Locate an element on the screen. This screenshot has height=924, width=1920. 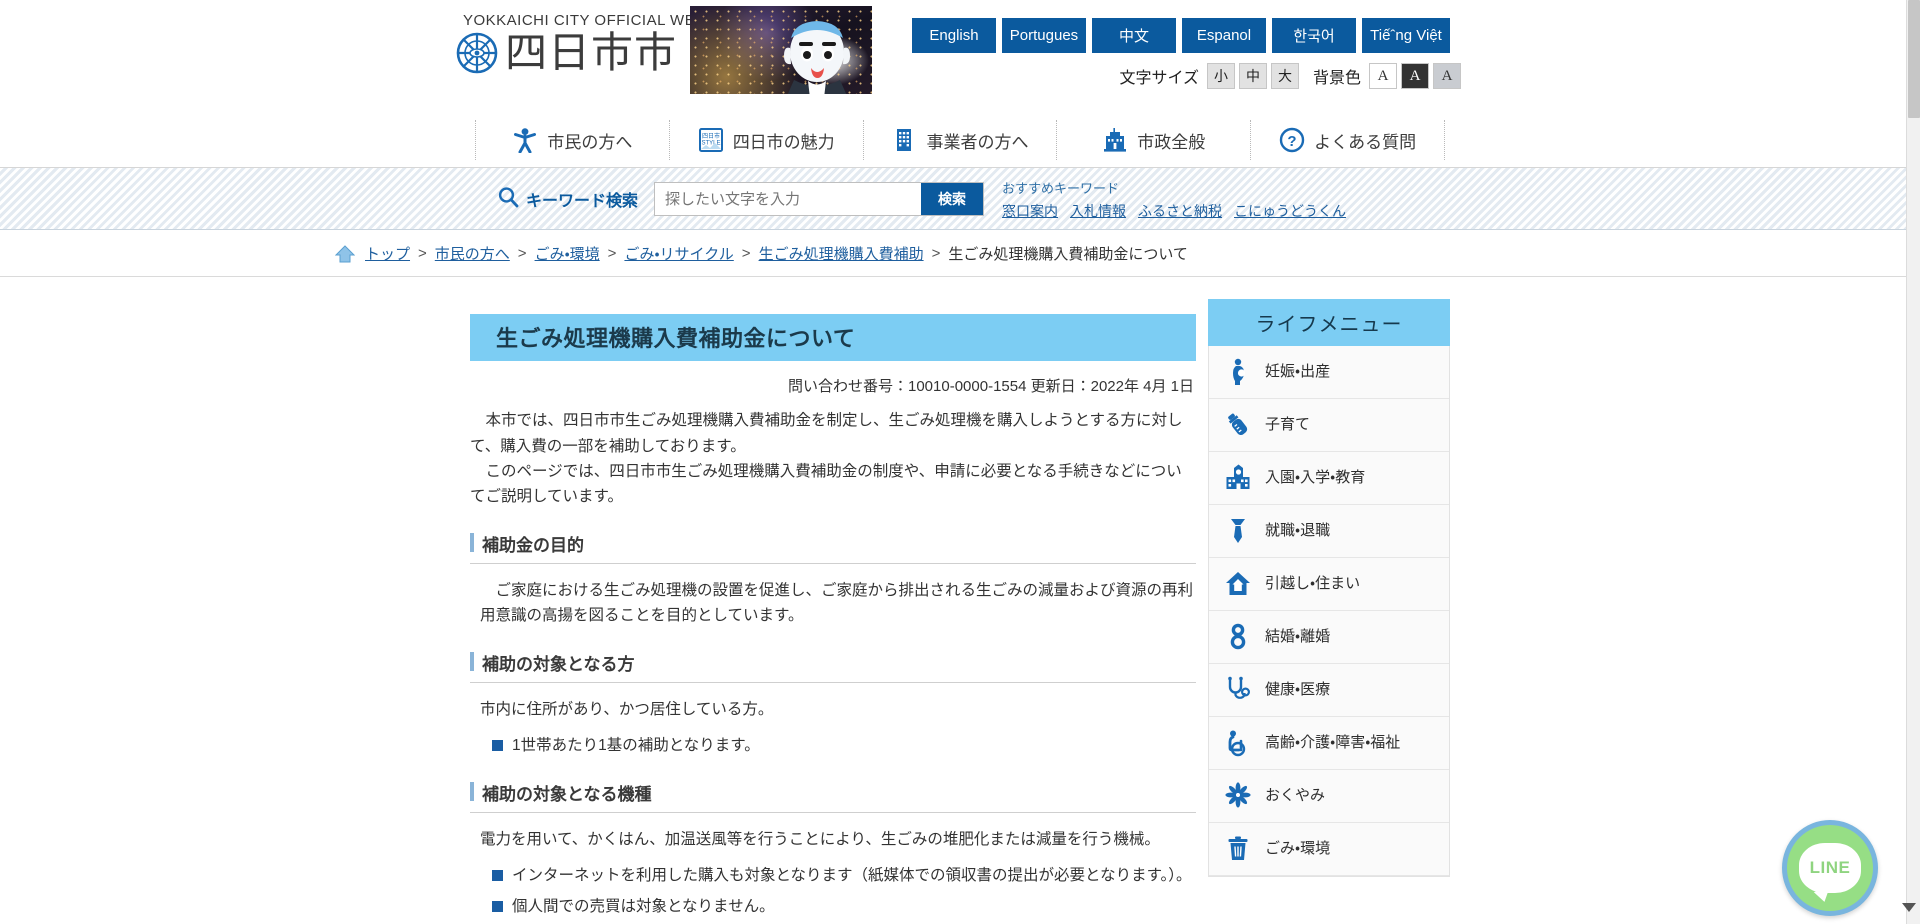
section-heading-eligible-models: 補助の対象となる機種 is located at coordinates (833, 796).